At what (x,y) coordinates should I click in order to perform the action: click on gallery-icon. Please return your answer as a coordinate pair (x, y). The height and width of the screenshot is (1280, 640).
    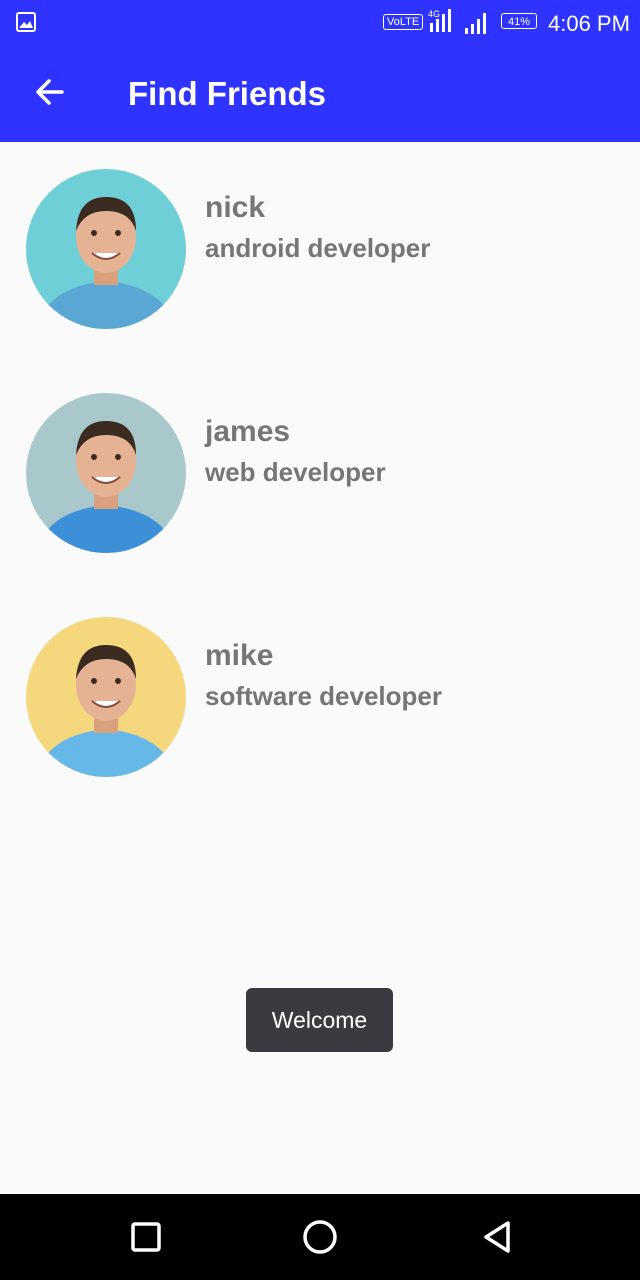
    Looking at the image, I should click on (26, 22).